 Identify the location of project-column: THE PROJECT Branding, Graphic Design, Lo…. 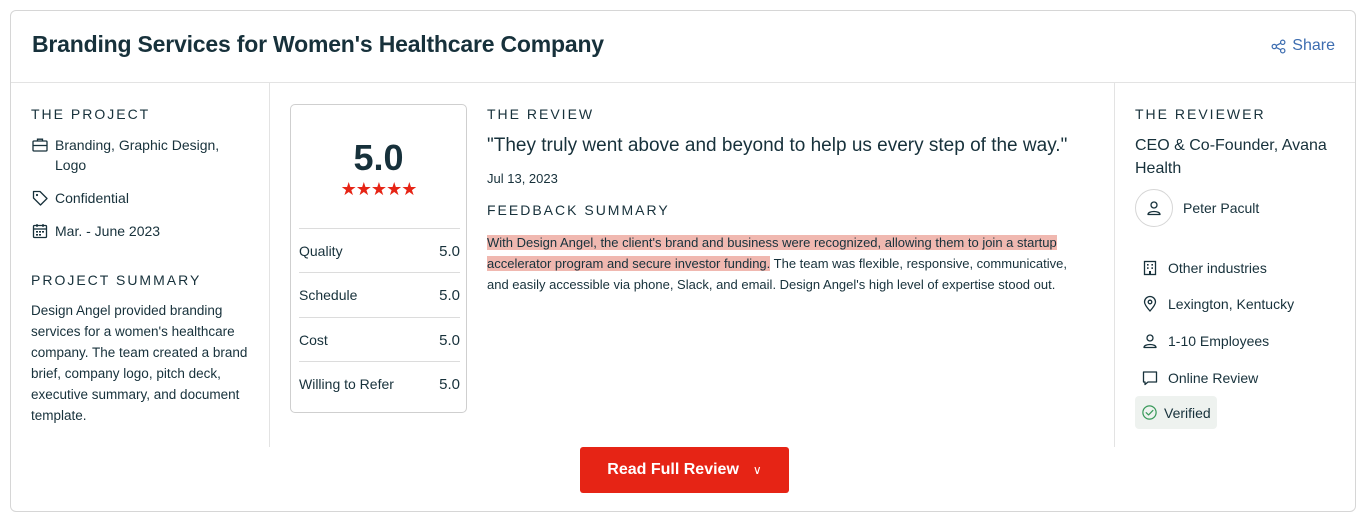
(140, 265).